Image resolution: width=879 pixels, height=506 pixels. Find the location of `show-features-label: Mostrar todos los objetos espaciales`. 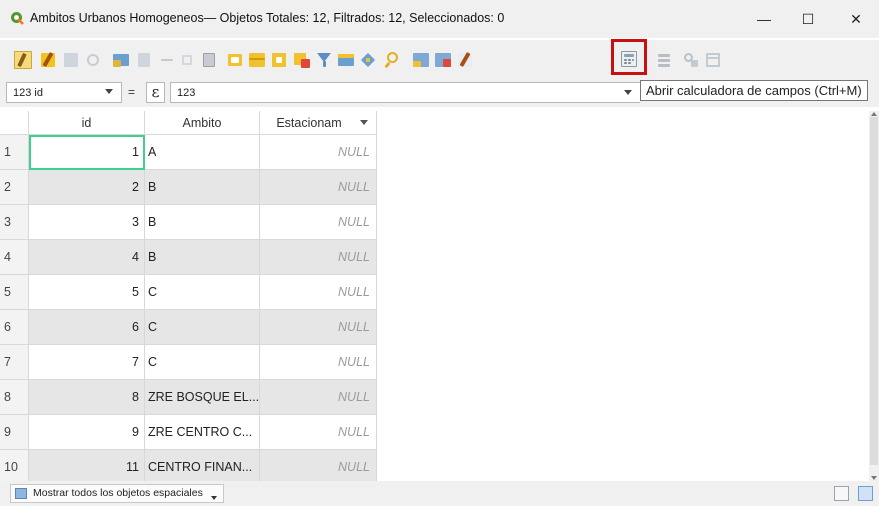

show-features-label: Mostrar todos los objetos espaciales is located at coordinates (118, 493).